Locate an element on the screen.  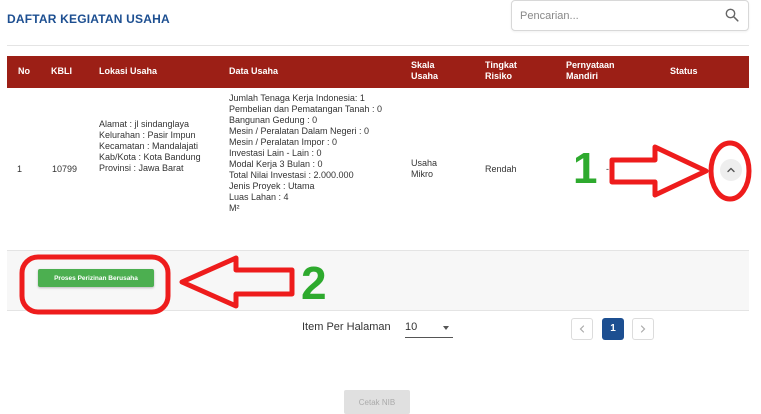
annotation-label-1: 1 is located at coordinates (585, 168).